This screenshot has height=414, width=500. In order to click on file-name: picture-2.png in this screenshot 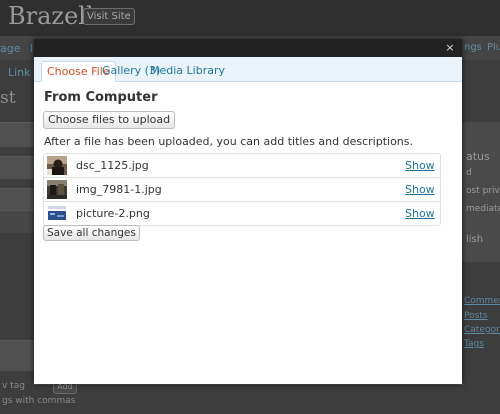, I will do `click(113, 213)`.